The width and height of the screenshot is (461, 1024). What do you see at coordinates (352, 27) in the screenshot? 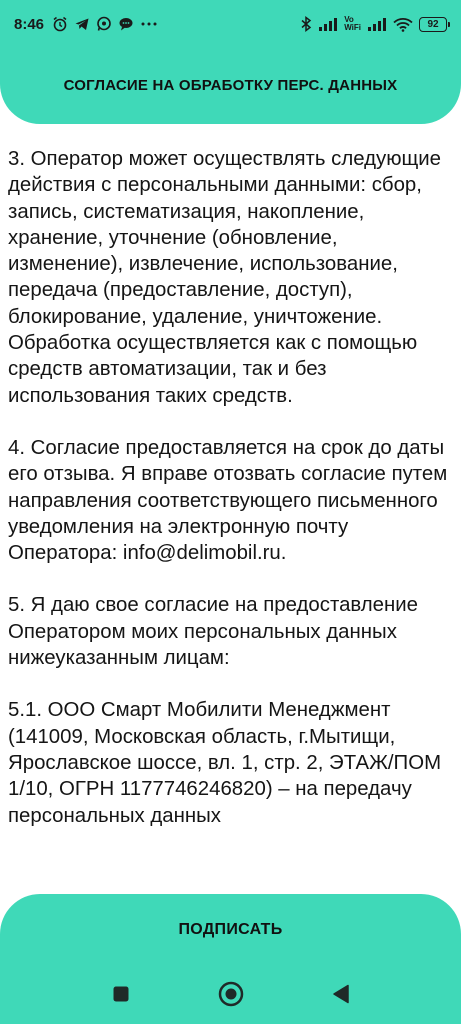
I see `volte-bottom: WiFi` at bounding box center [352, 27].